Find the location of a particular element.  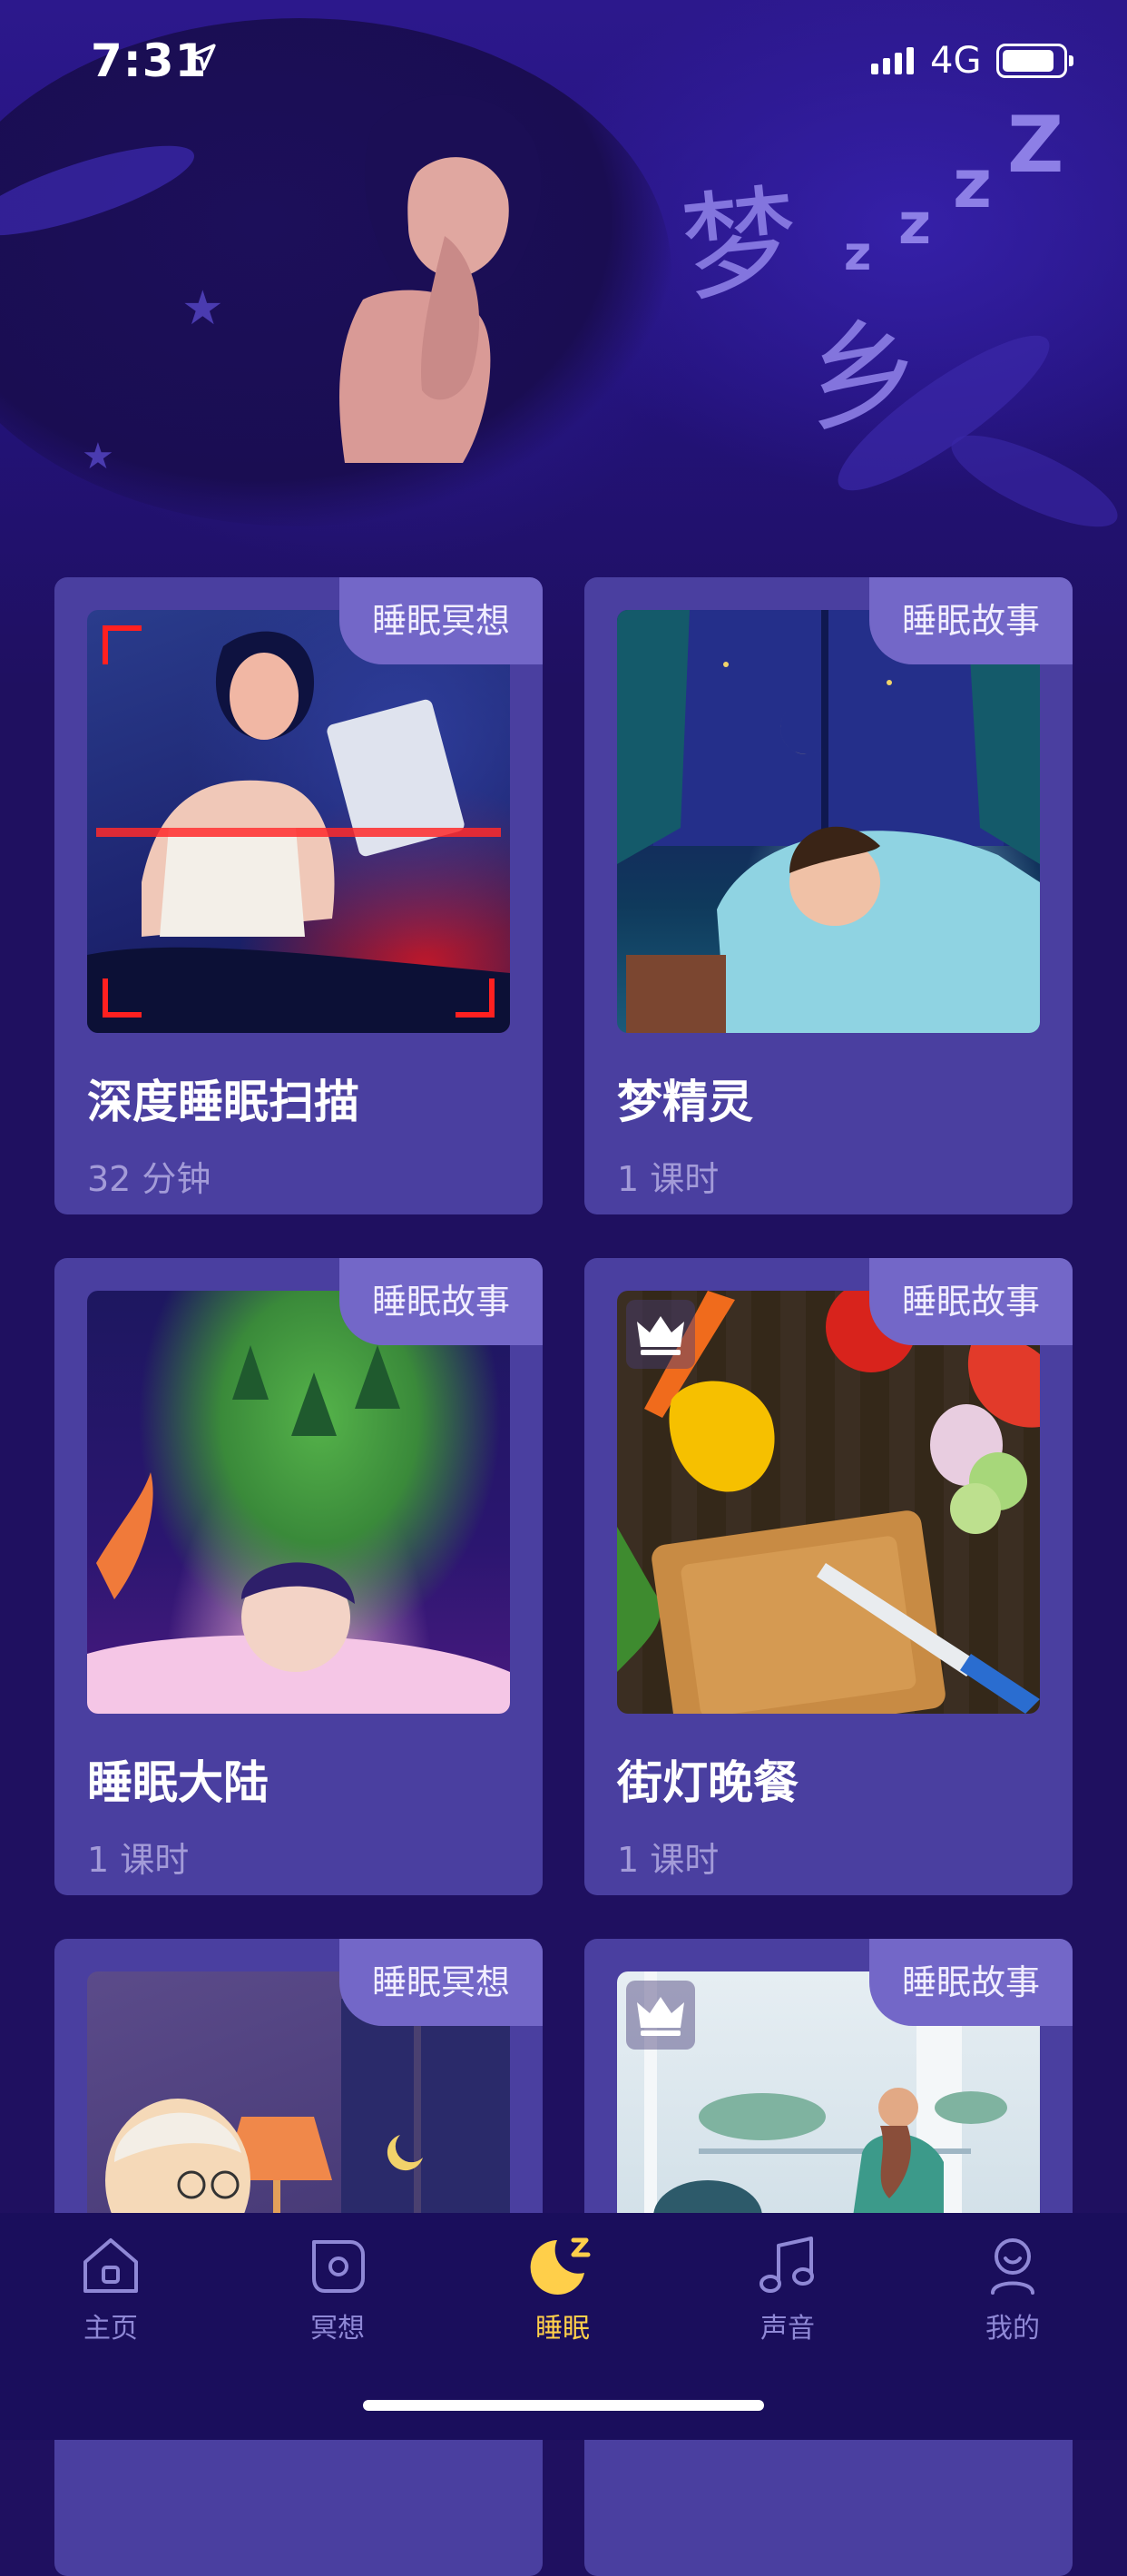

battery-icon is located at coordinates (1034, 61).